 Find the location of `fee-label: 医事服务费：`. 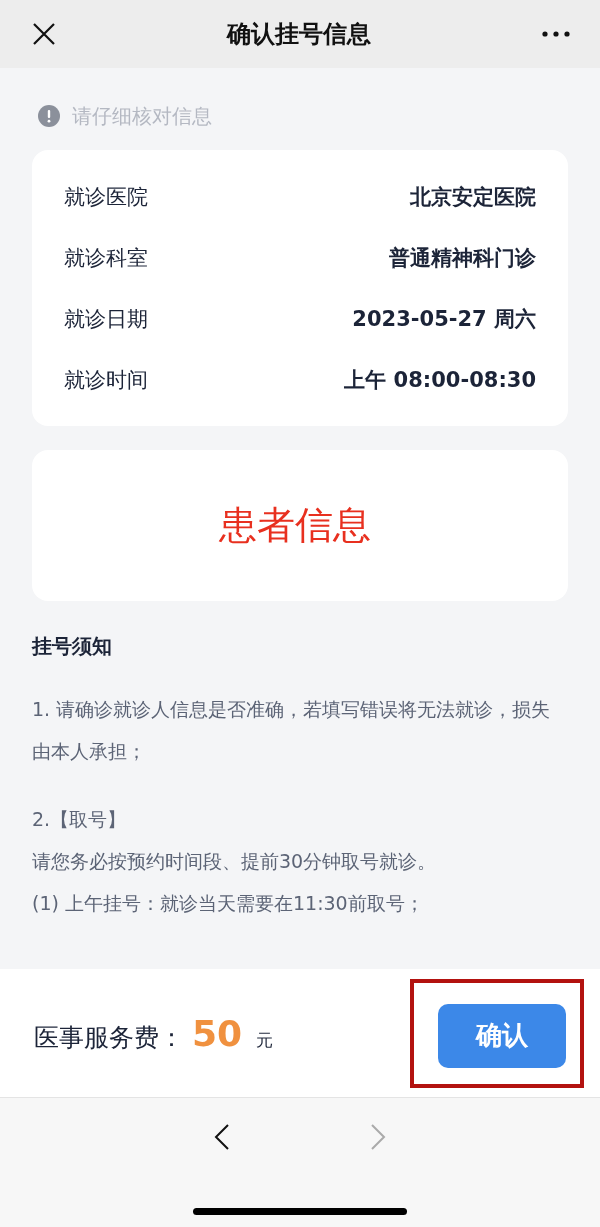

fee-label: 医事服务费： is located at coordinates (109, 1037).